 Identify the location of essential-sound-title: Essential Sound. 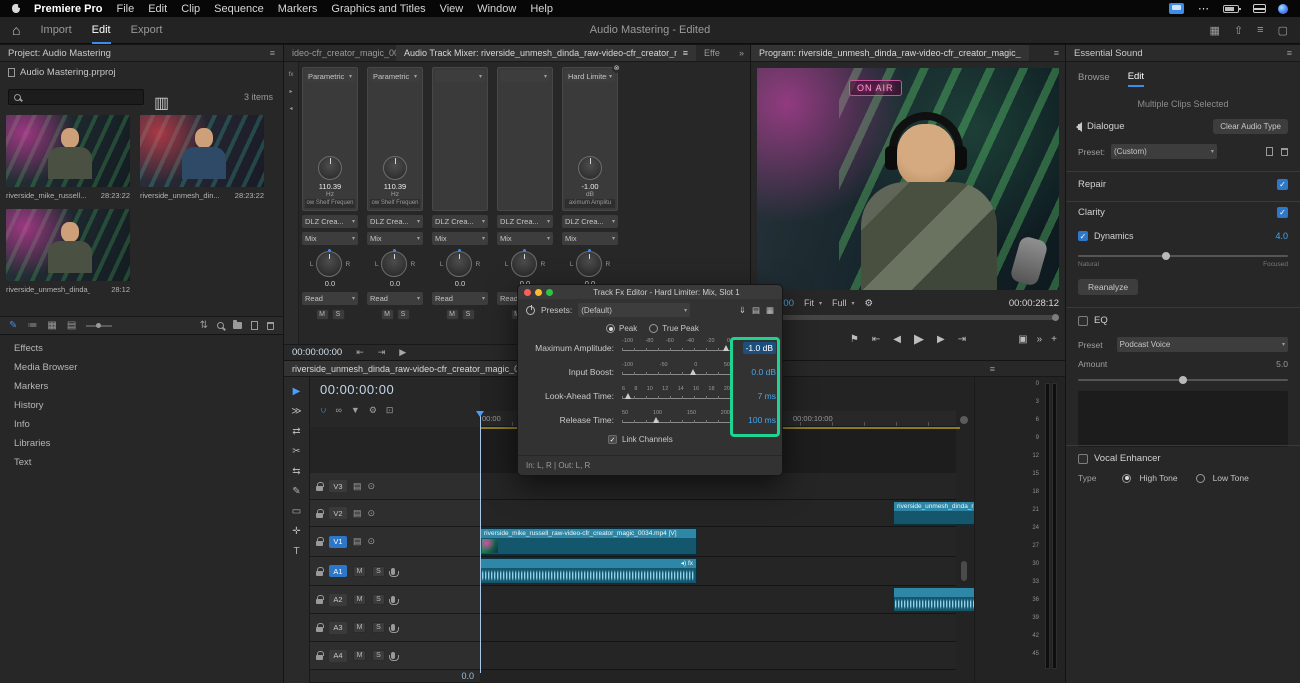
(1108, 53).